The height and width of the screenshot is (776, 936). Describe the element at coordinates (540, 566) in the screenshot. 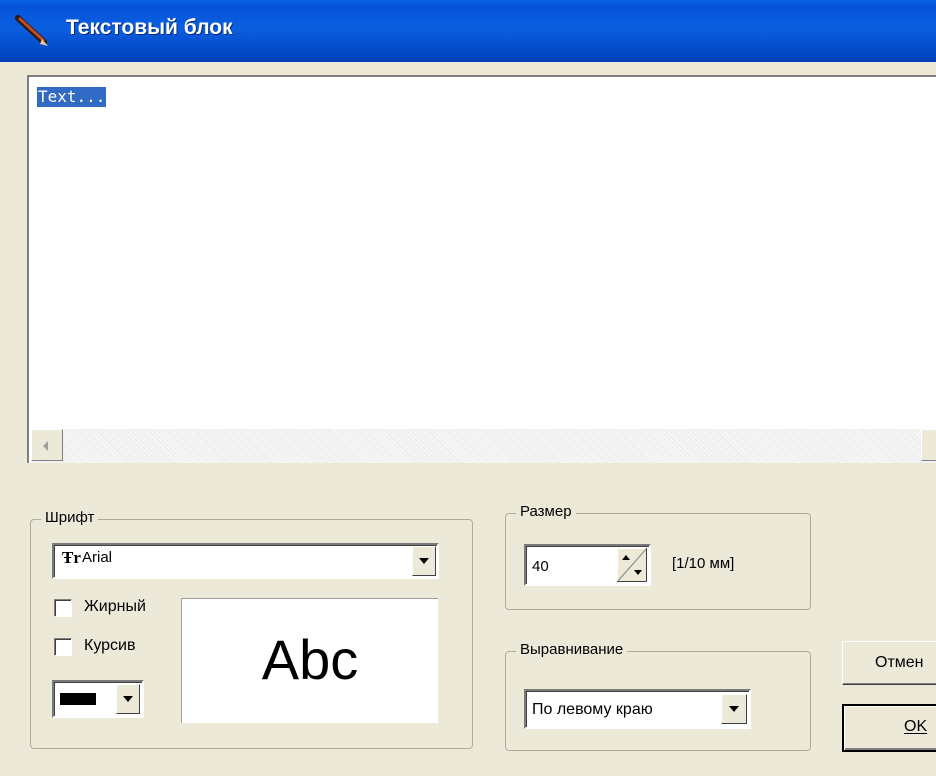

I see `size-value: 40` at that location.